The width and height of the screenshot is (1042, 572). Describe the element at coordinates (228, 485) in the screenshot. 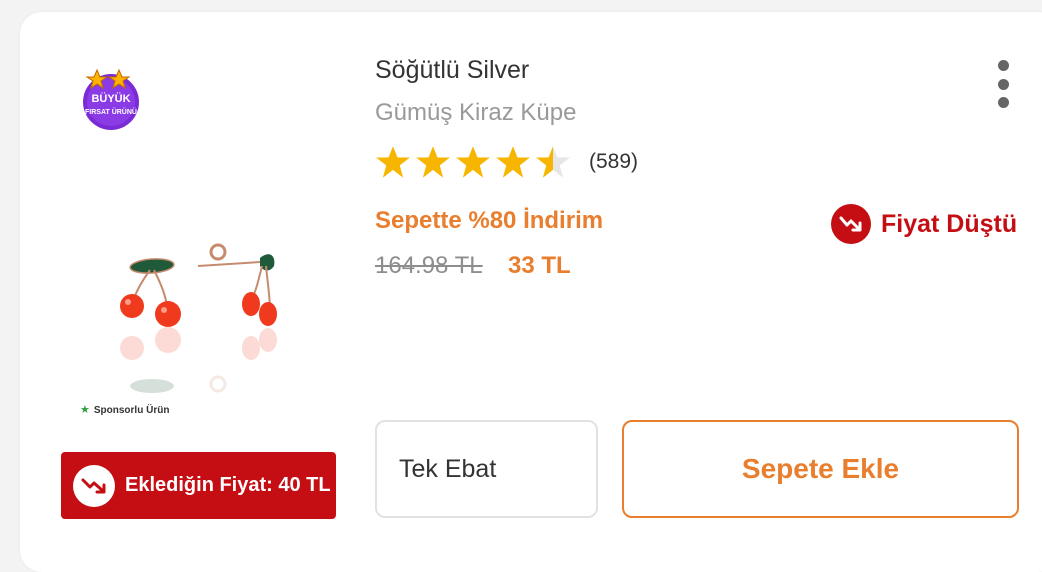

I see `added-price-text: Eklediğin Fiyat: 40 TL` at that location.